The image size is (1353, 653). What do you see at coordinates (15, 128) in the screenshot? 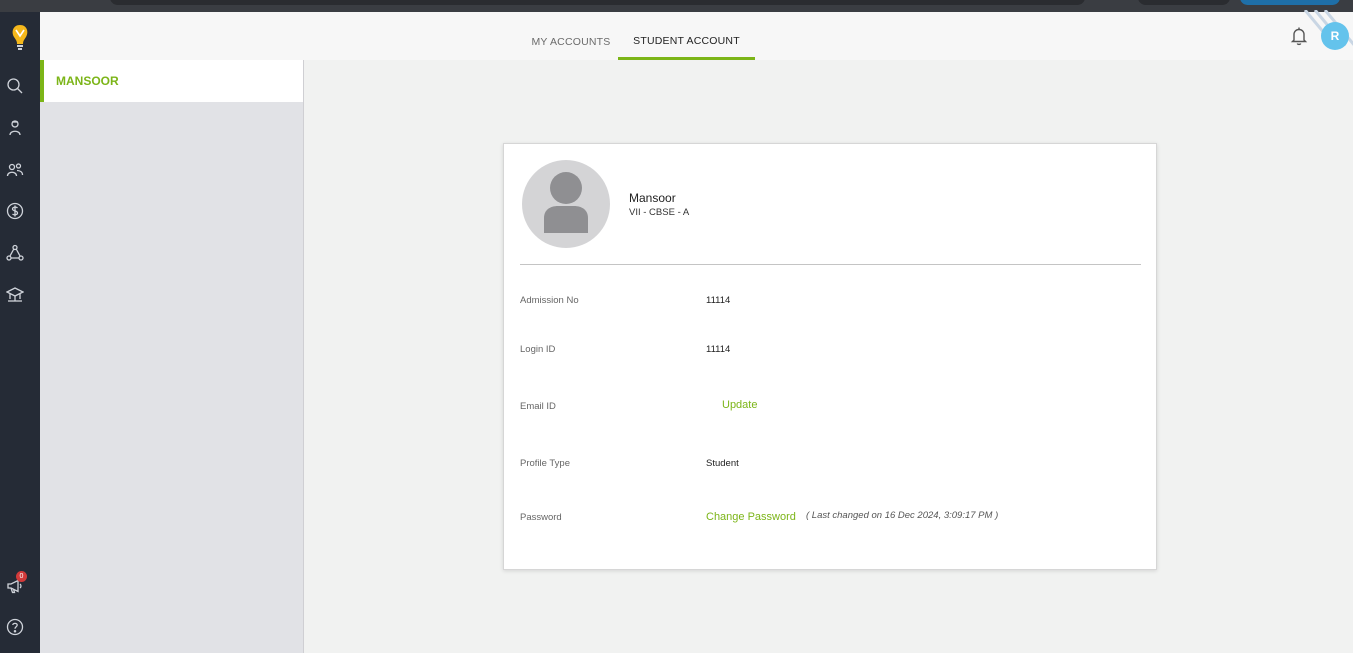
I see `student-icon` at bounding box center [15, 128].